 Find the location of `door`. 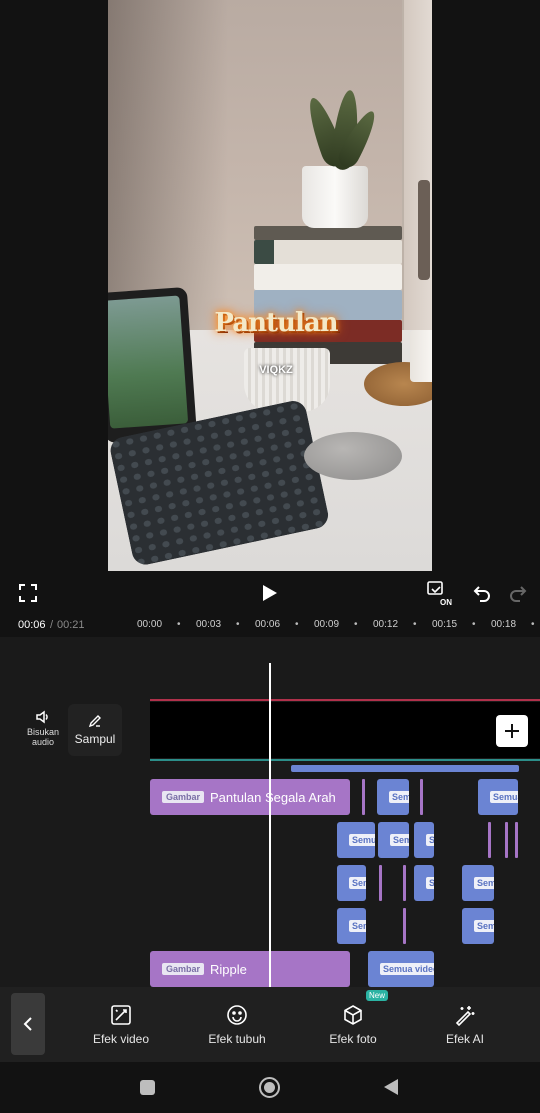

door is located at coordinates (417, 180).